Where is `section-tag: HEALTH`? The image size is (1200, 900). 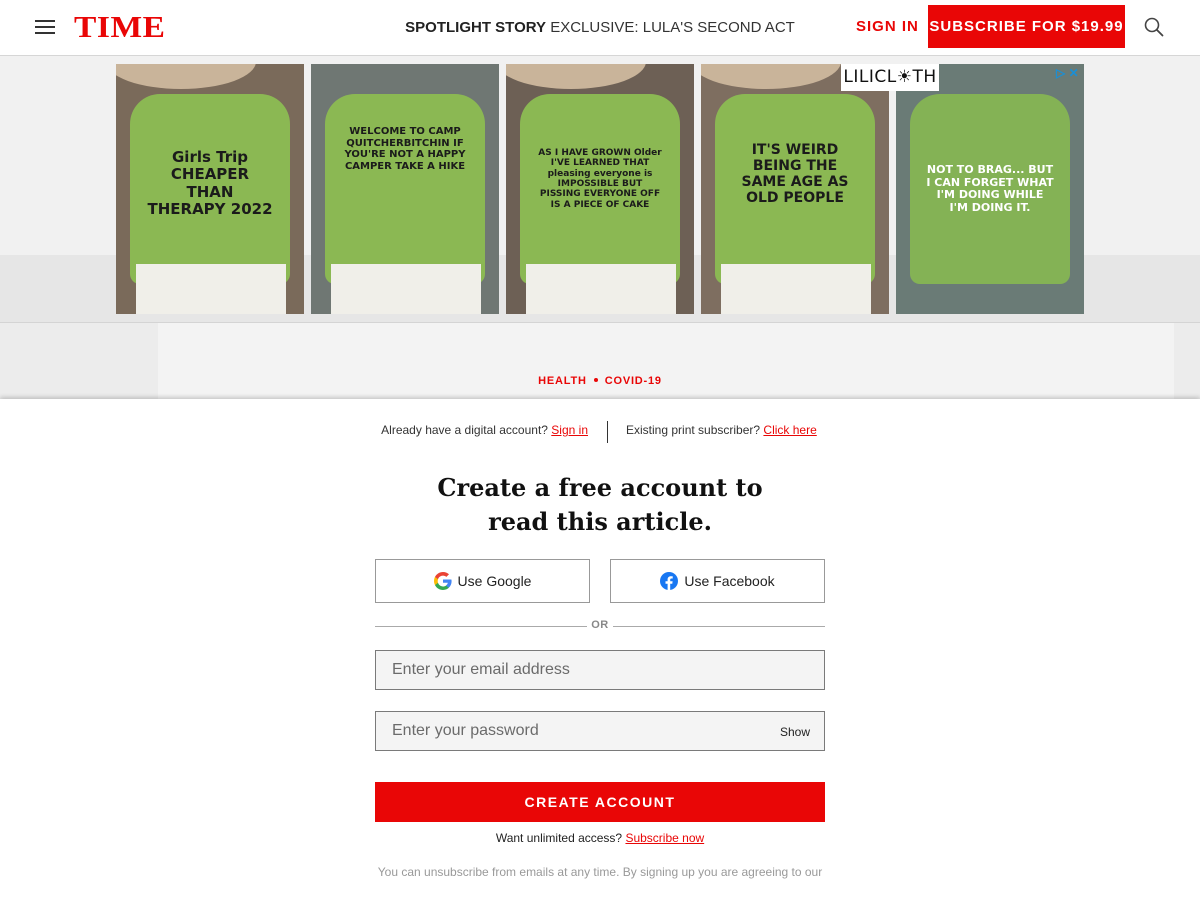 section-tag: HEALTH is located at coordinates (562, 381).